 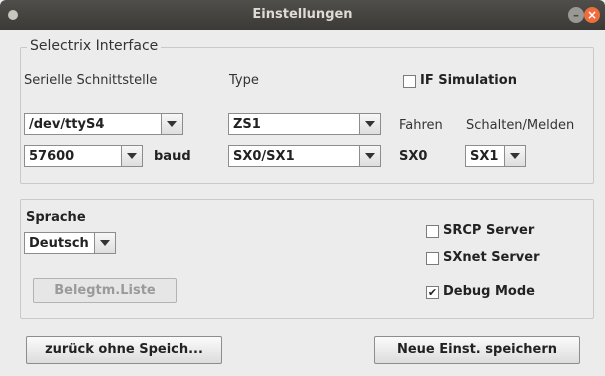 I want to click on language-value: Deutsch, so click(x=59, y=243).